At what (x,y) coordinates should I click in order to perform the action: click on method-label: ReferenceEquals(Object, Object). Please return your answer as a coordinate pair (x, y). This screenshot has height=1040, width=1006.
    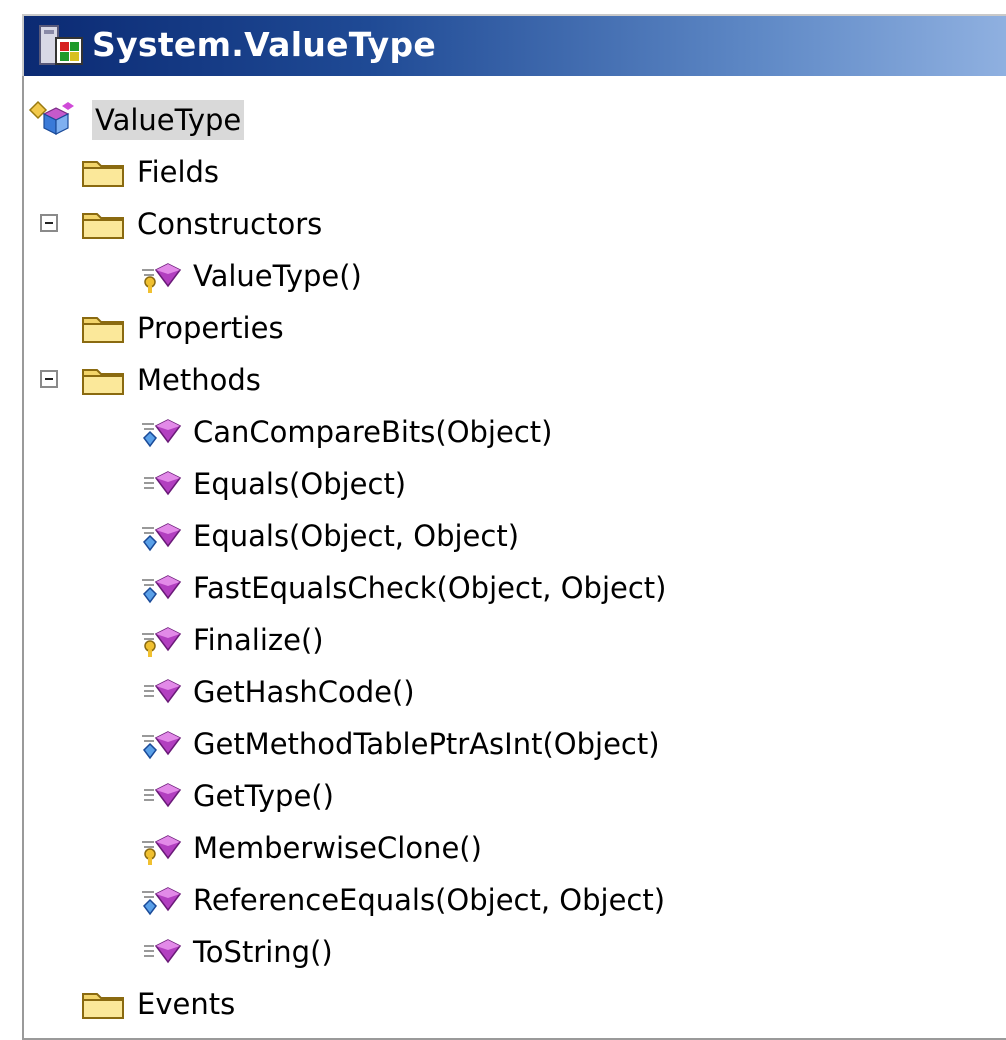
    Looking at the image, I should click on (429, 900).